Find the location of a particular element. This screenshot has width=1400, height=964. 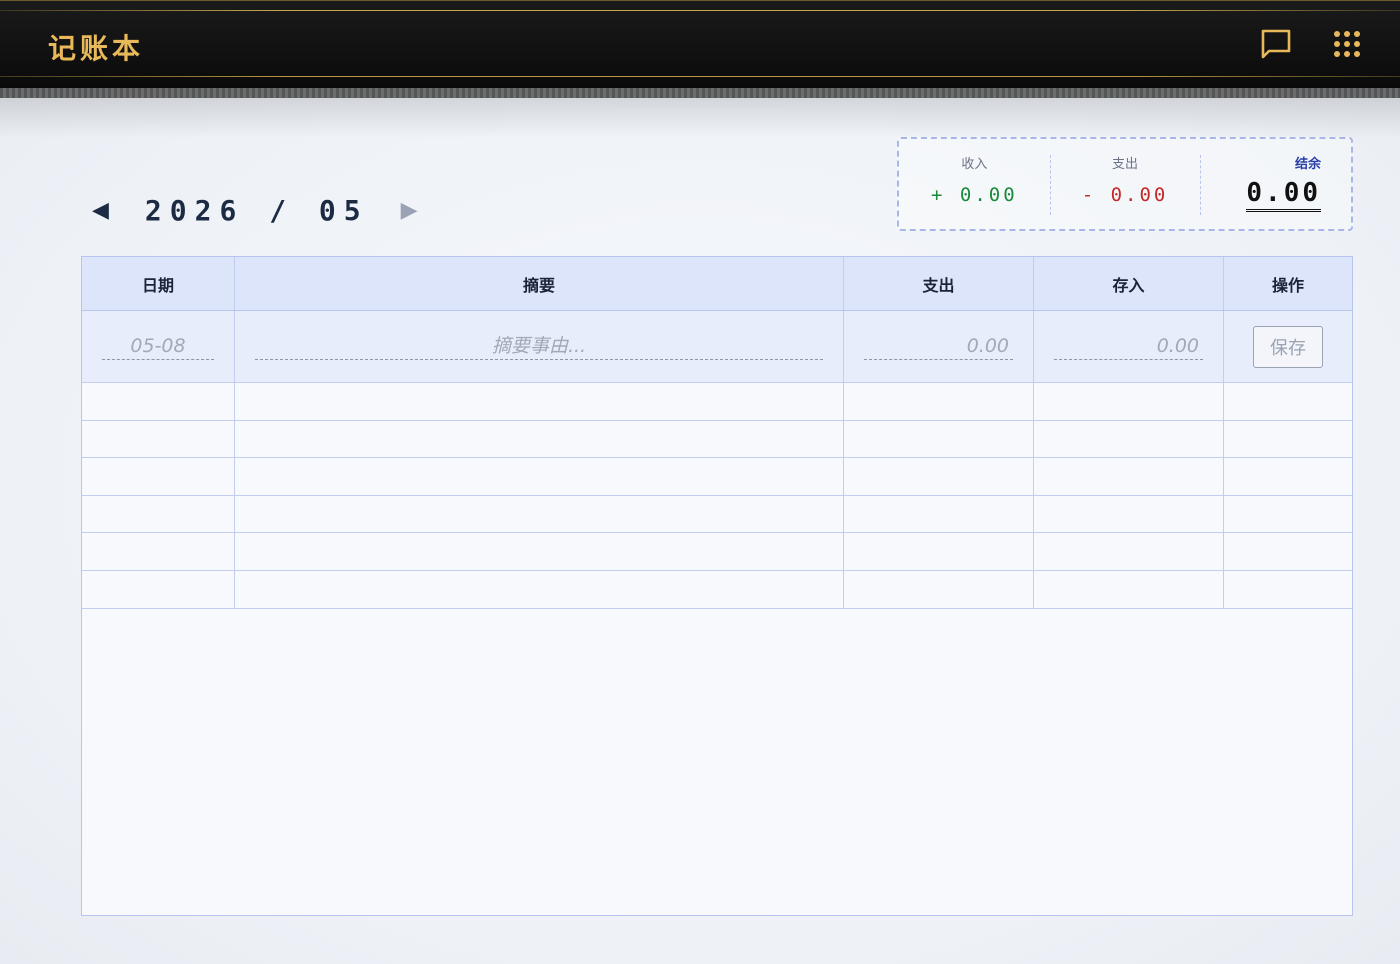

action-cell: 保存 is located at coordinates (1288, 346).